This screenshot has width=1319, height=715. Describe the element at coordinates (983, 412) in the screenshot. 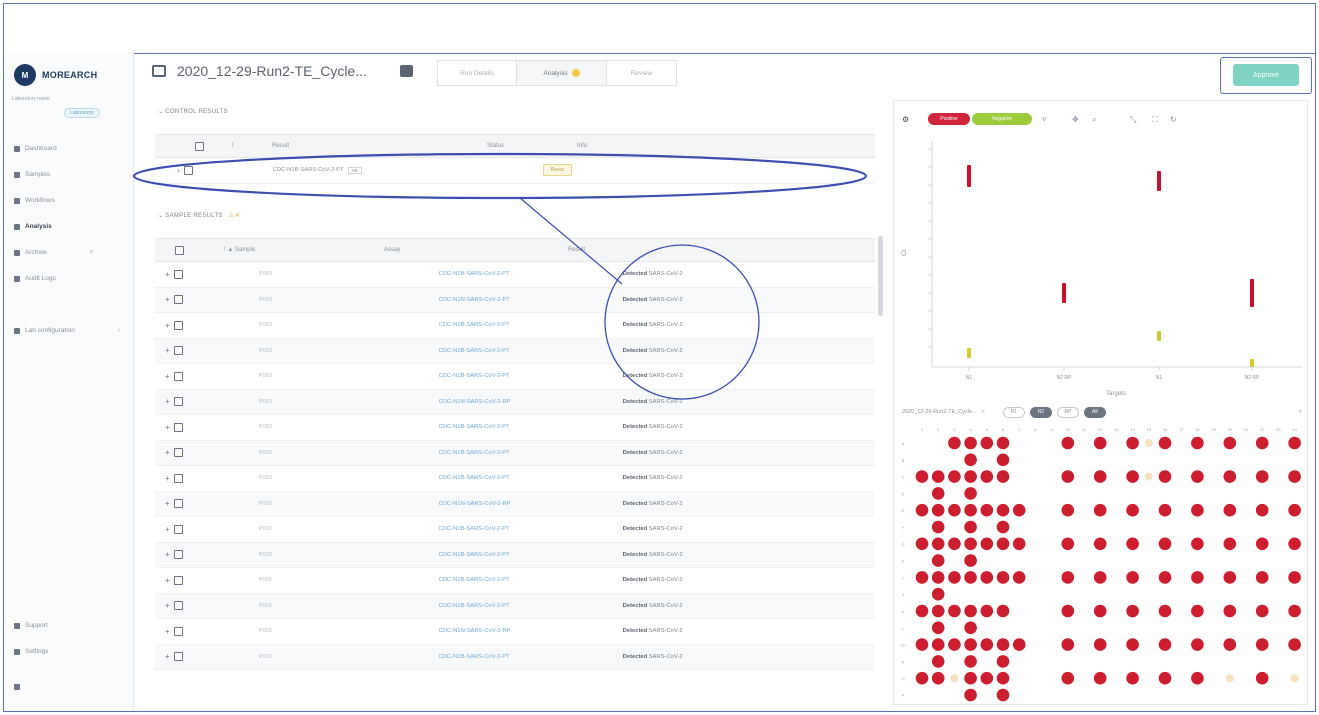

I see `chevron-down-icon: ˅` at that location.